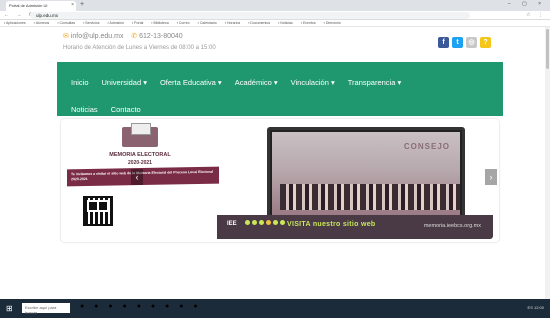 The height and width of the screenshot is (318, 550). I want to click on phone-icon: ✆, so click(134, 36).